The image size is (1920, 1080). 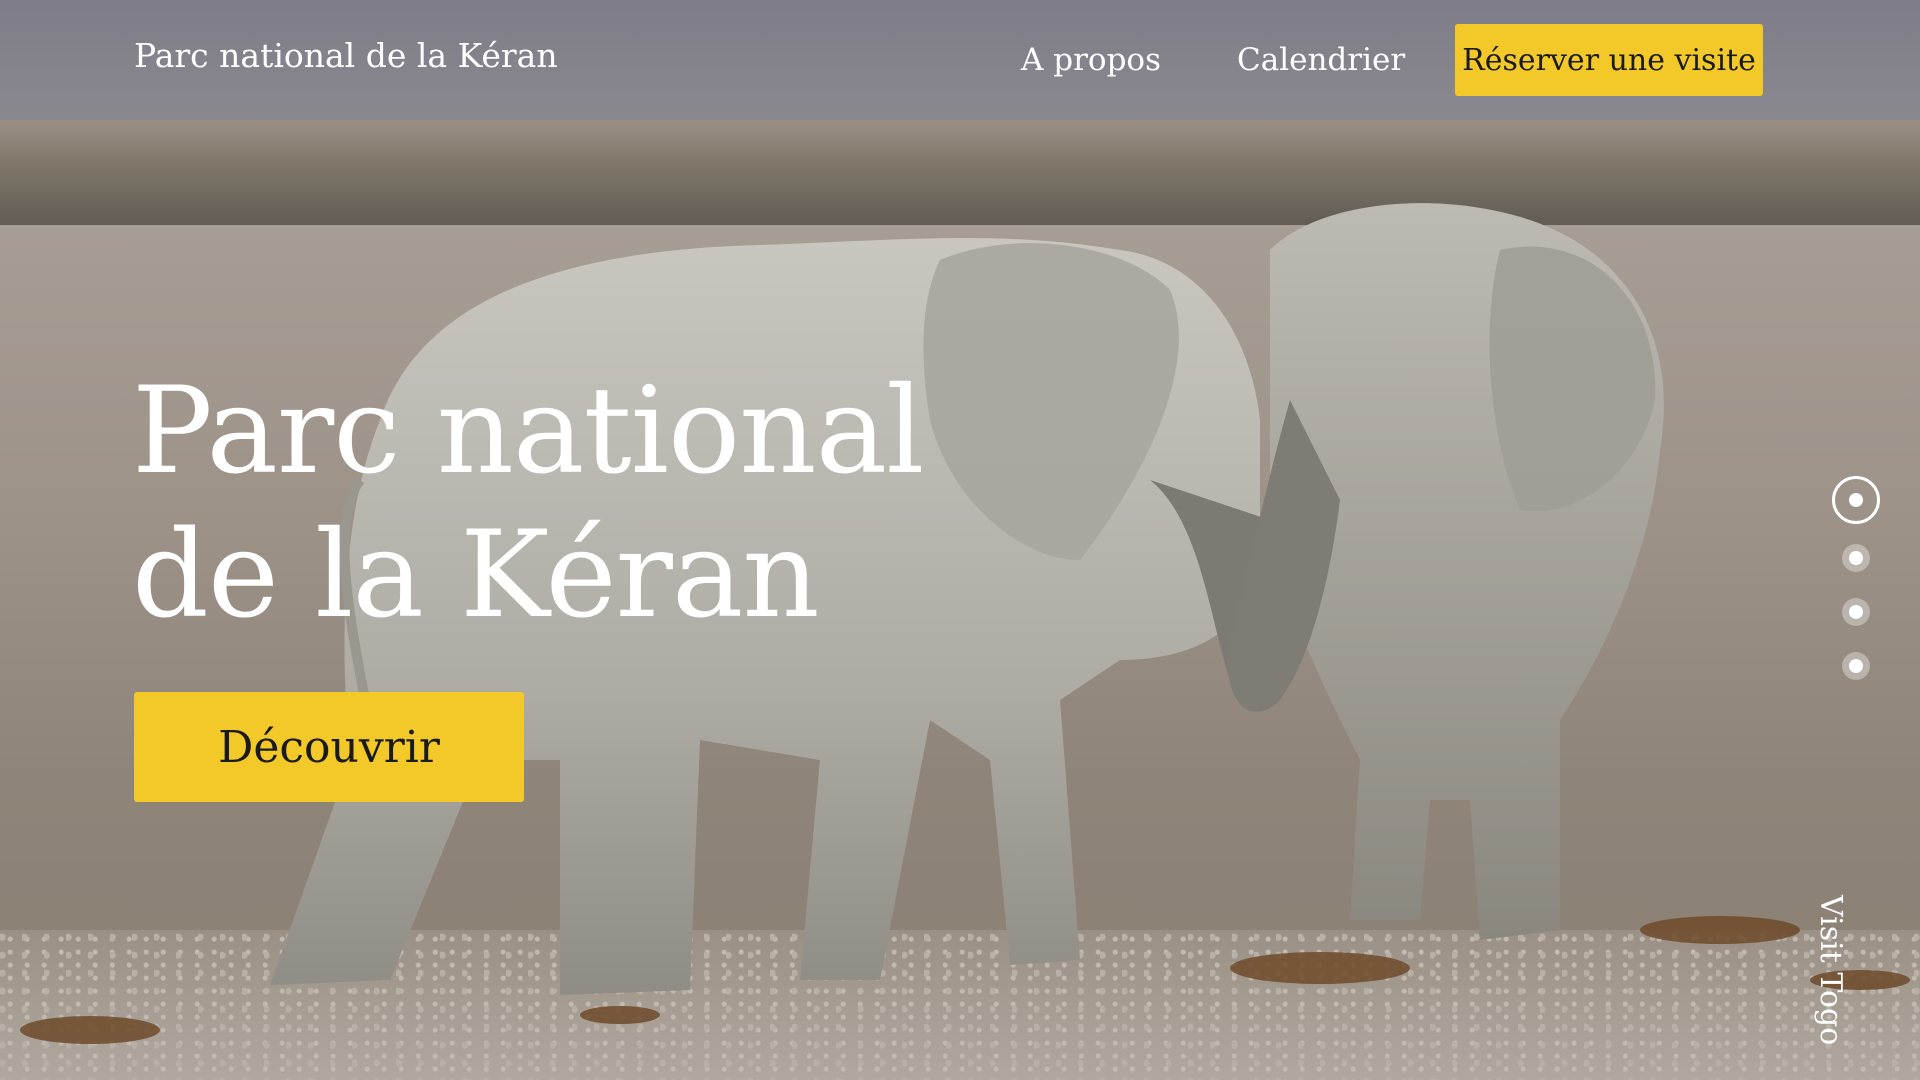 I want to click on nav-link-a-propos: A propos, so click(x=1091, y=60).